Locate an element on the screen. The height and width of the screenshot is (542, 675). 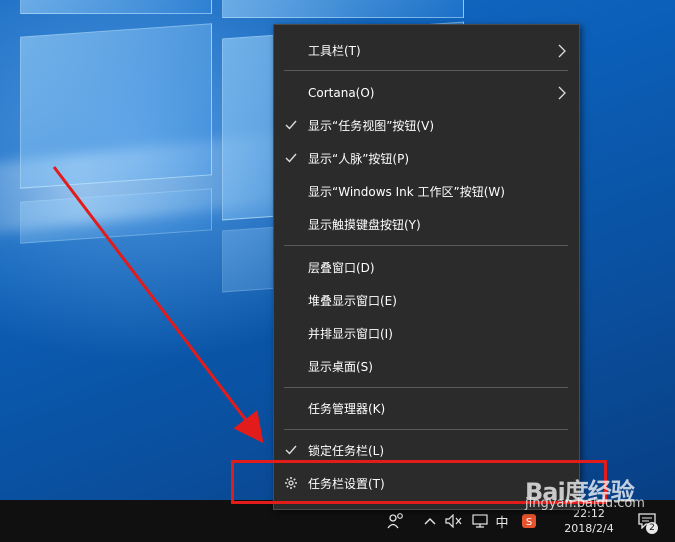
menu-item-cascade-windows: 层叠窗口(D) is located at coordinates (426, 267).